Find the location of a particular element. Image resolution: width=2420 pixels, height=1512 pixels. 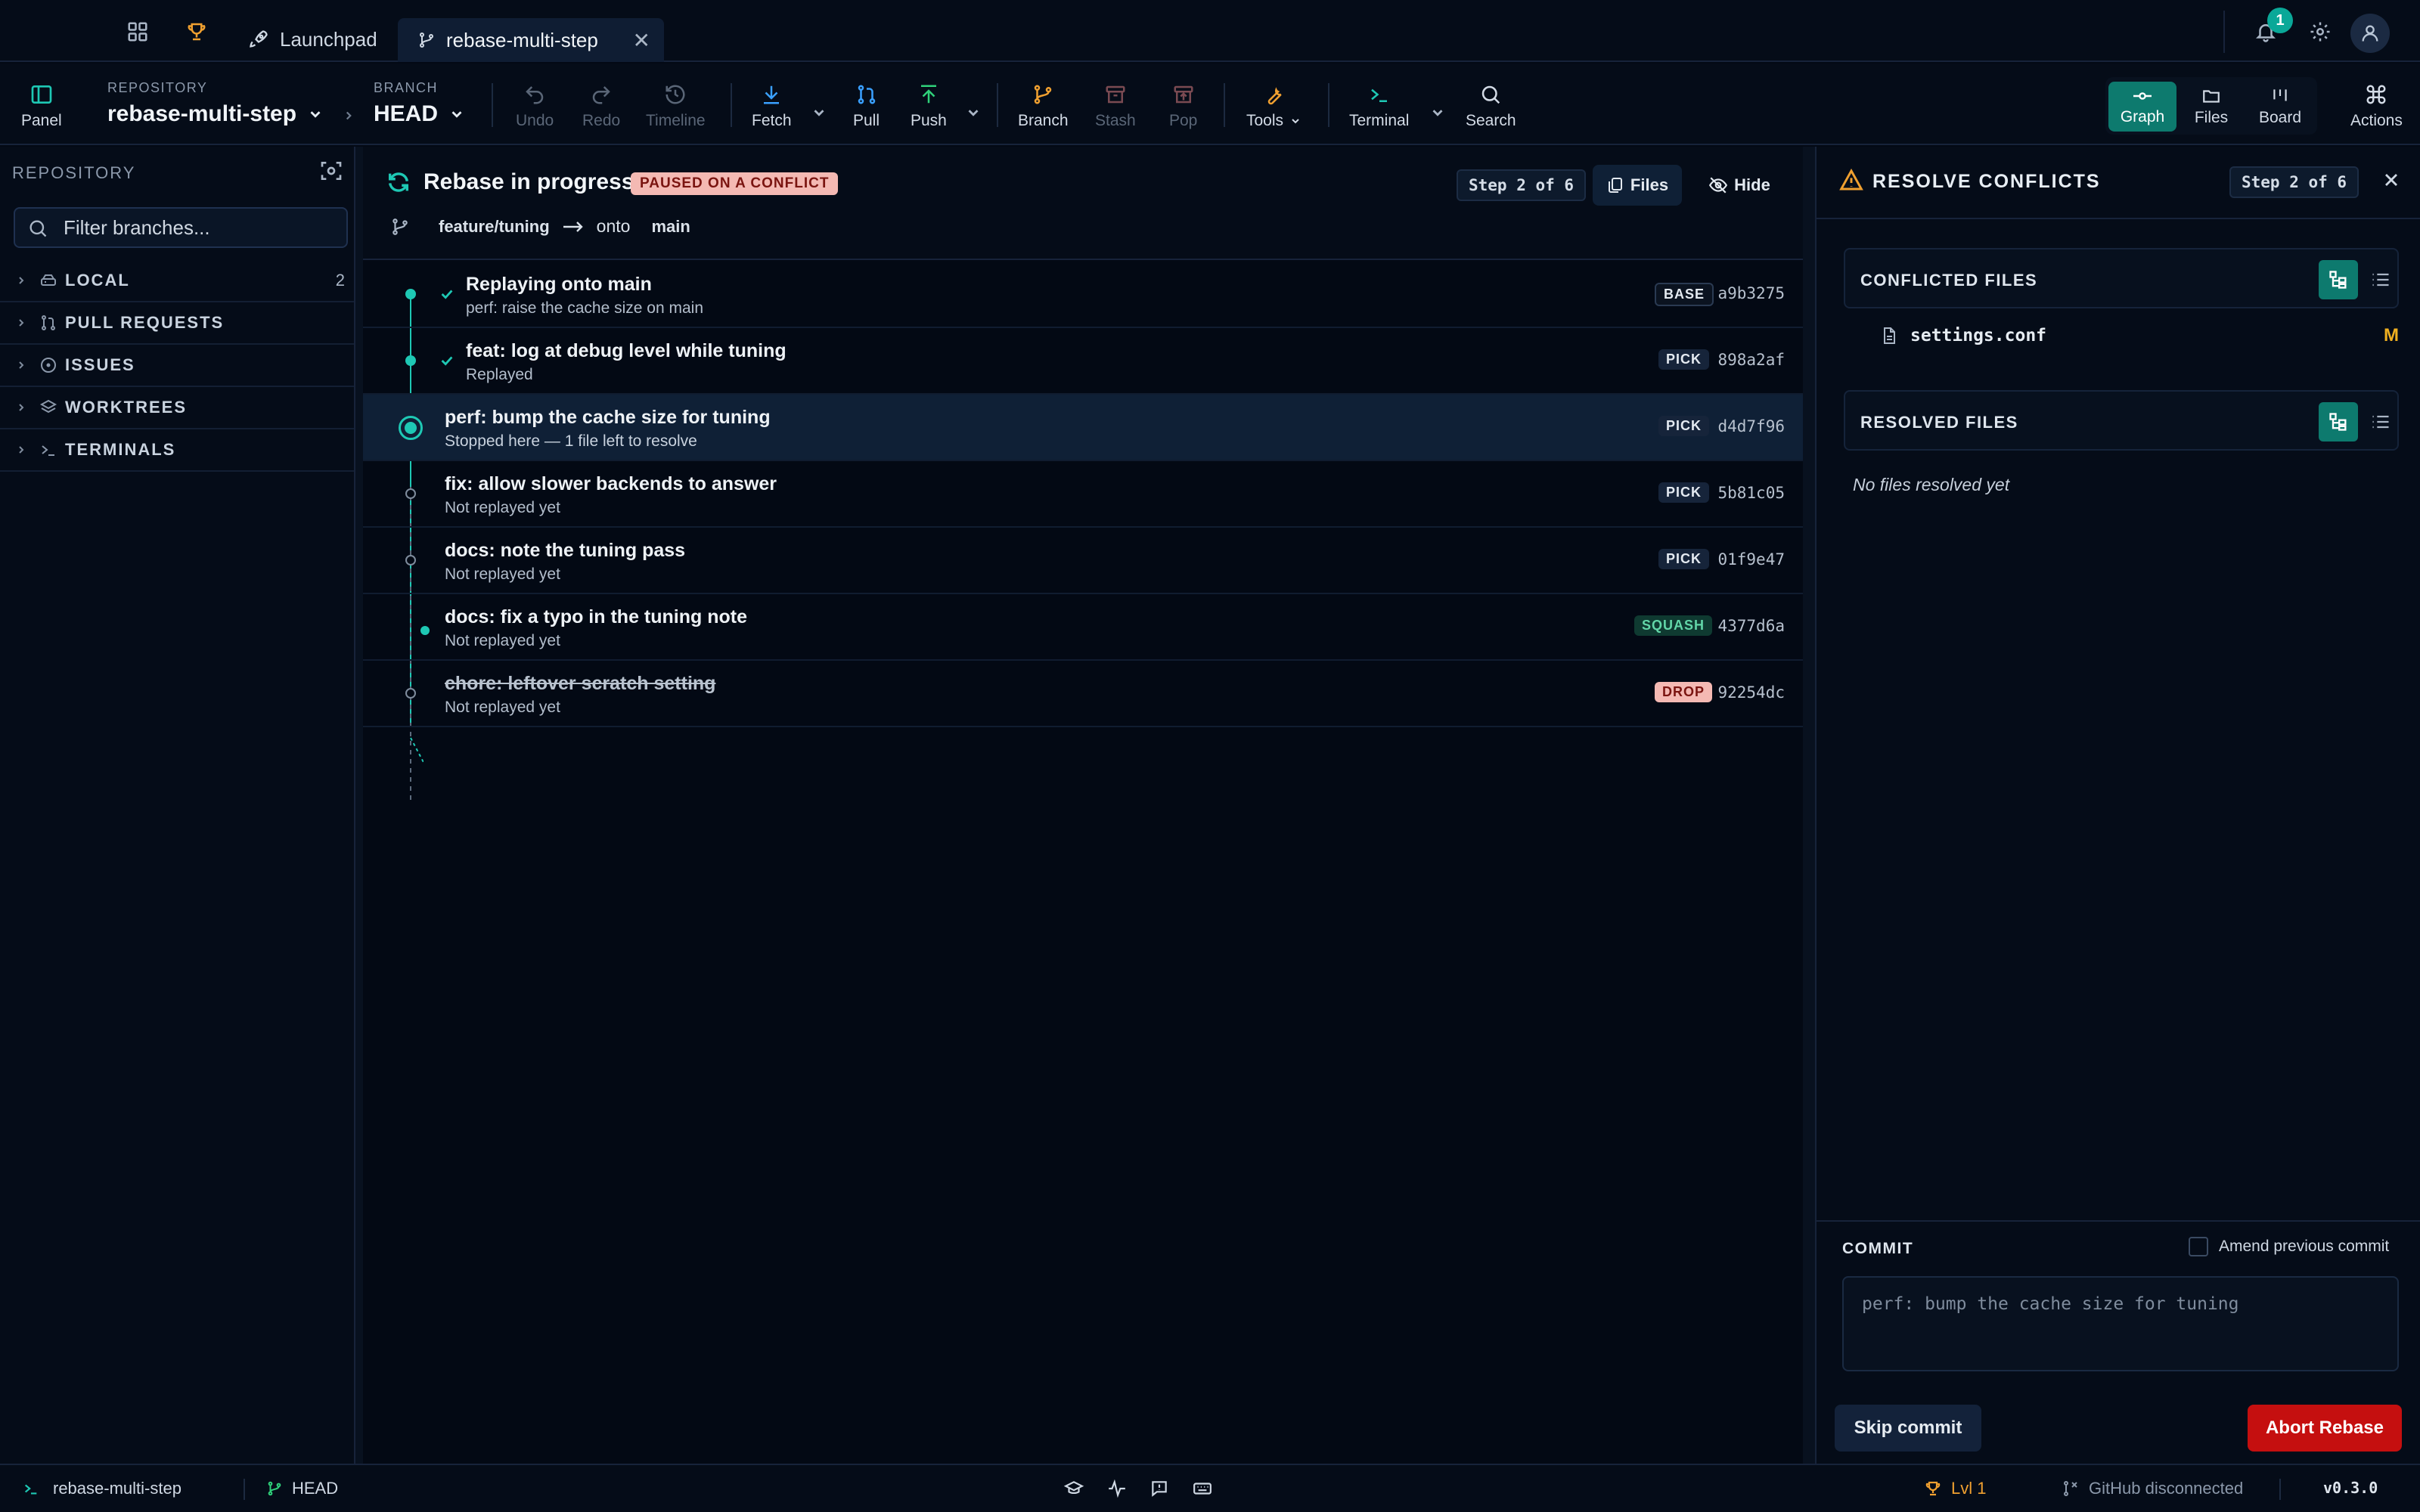

files-label: Files is located at coordinates (2211, 117).